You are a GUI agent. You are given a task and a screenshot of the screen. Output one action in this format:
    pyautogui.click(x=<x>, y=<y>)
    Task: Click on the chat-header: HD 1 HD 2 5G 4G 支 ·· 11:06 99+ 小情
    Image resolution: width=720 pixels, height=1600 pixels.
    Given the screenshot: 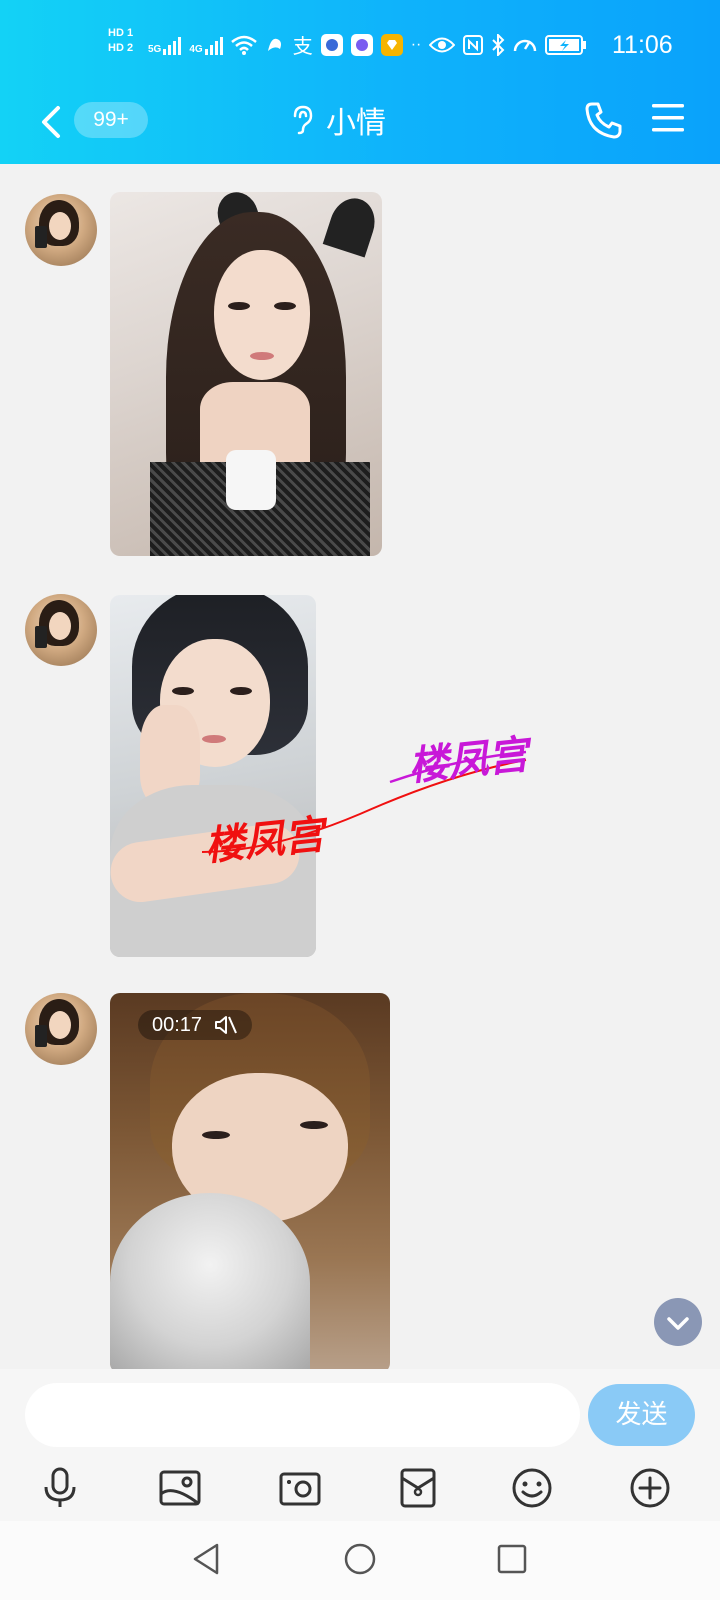 What is the action you would take?
    pyautogui.click(x=360, y=82)
    